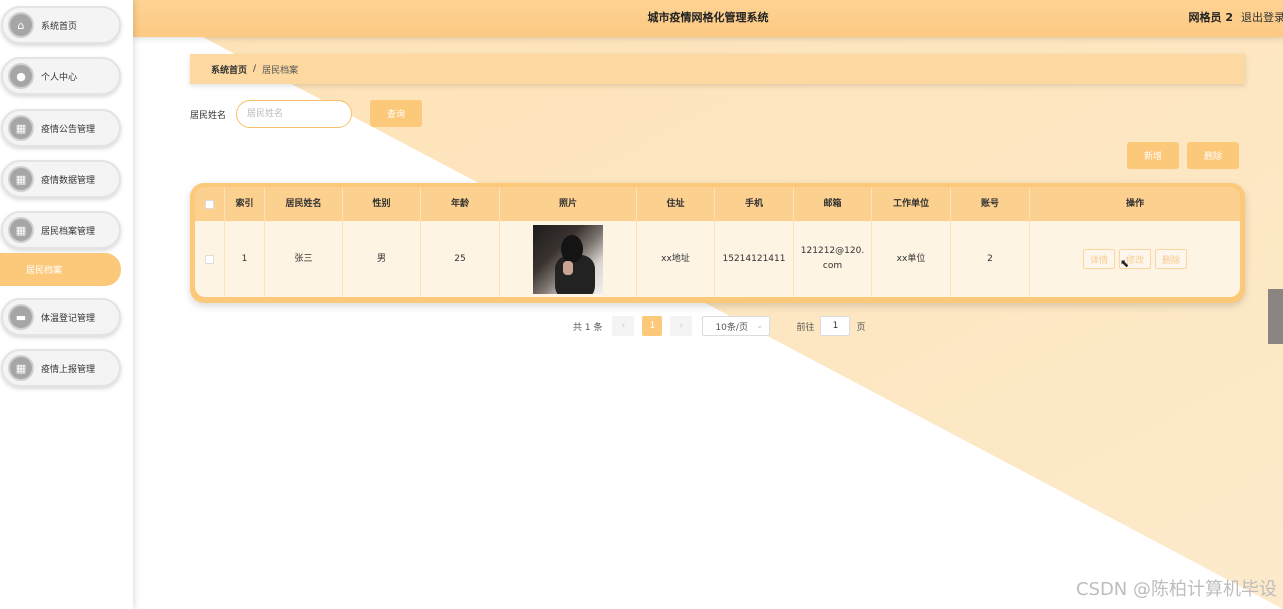  Describe the element at coordinates (68, 231) in the screenshot. I see `sidebar-item-label: 居民档案管理` at that location.